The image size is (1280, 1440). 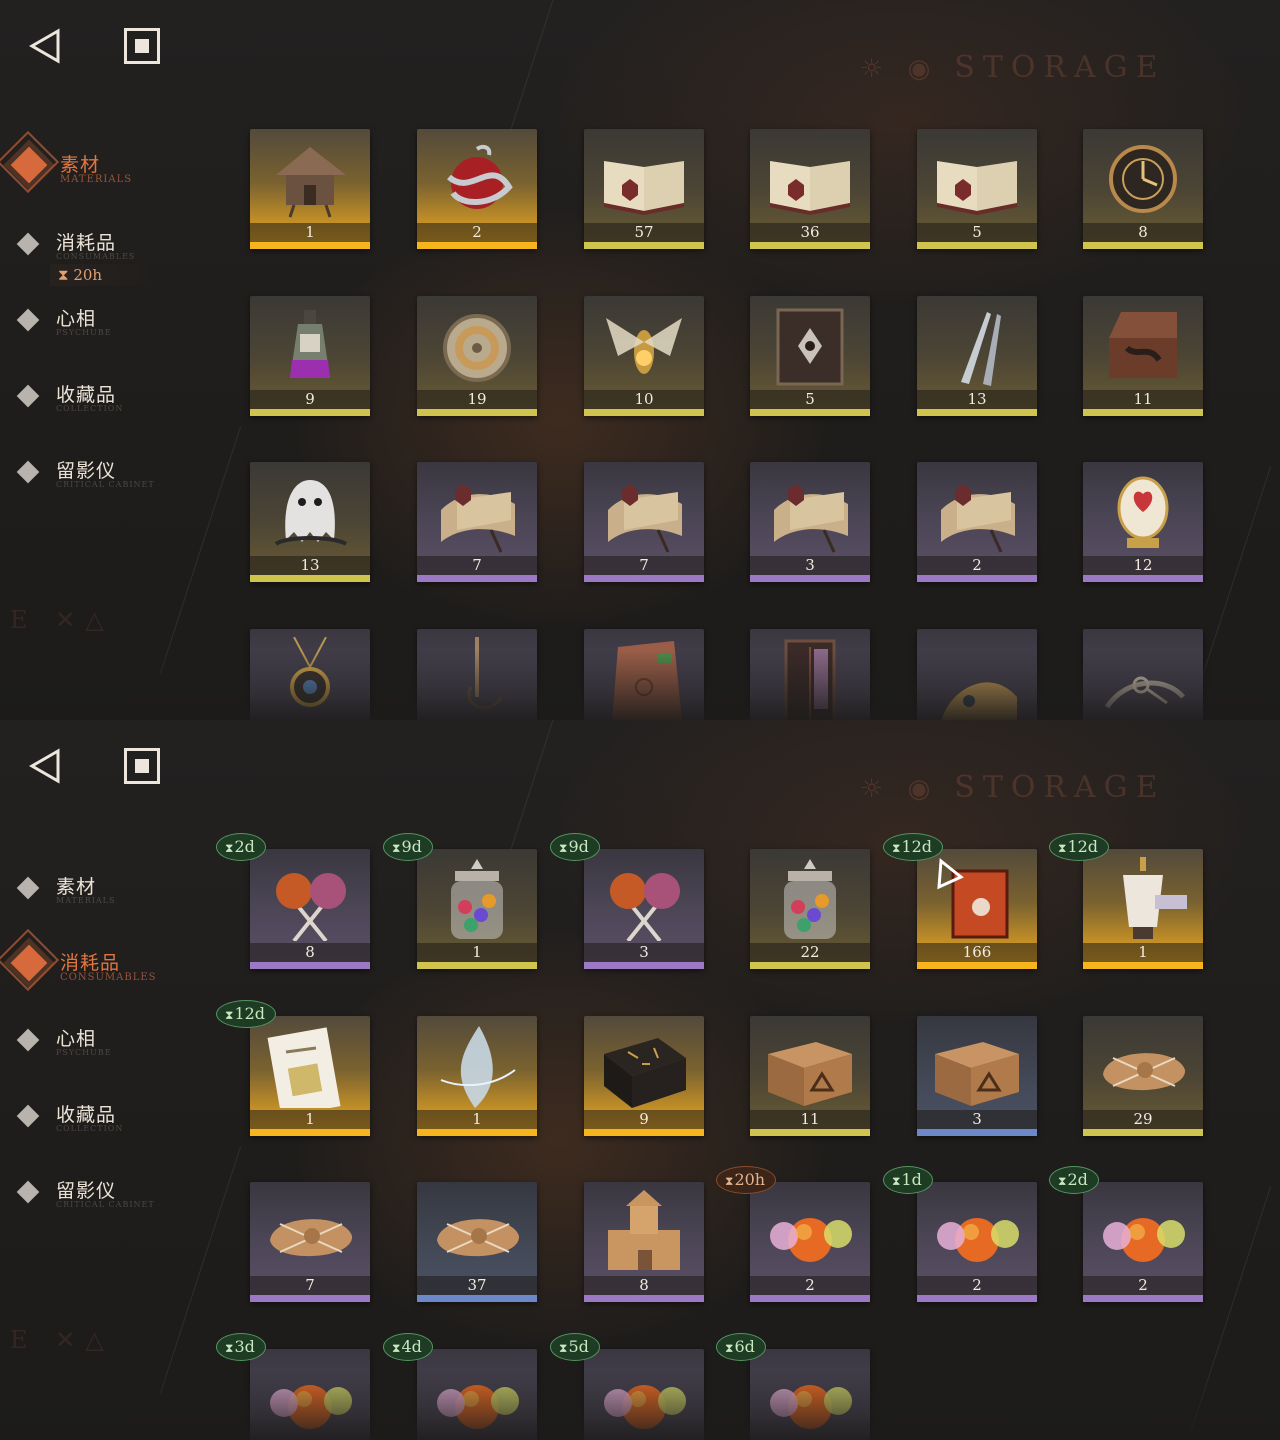 What do you see at coordinates (1126, 1234) in the screenshot?
I see `item-tile: 2 ⧗2d` at bounding box center [1126, 1234].